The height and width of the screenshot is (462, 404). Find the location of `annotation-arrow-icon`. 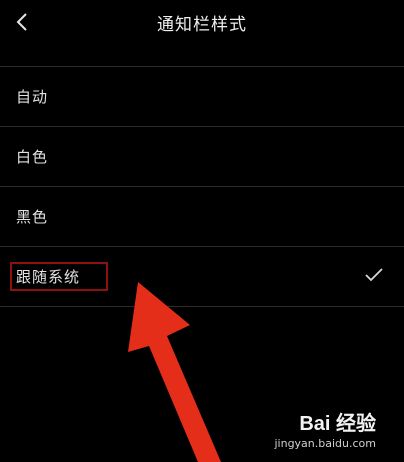

annotation-arrow-icon is located at coordinates (174, 372).